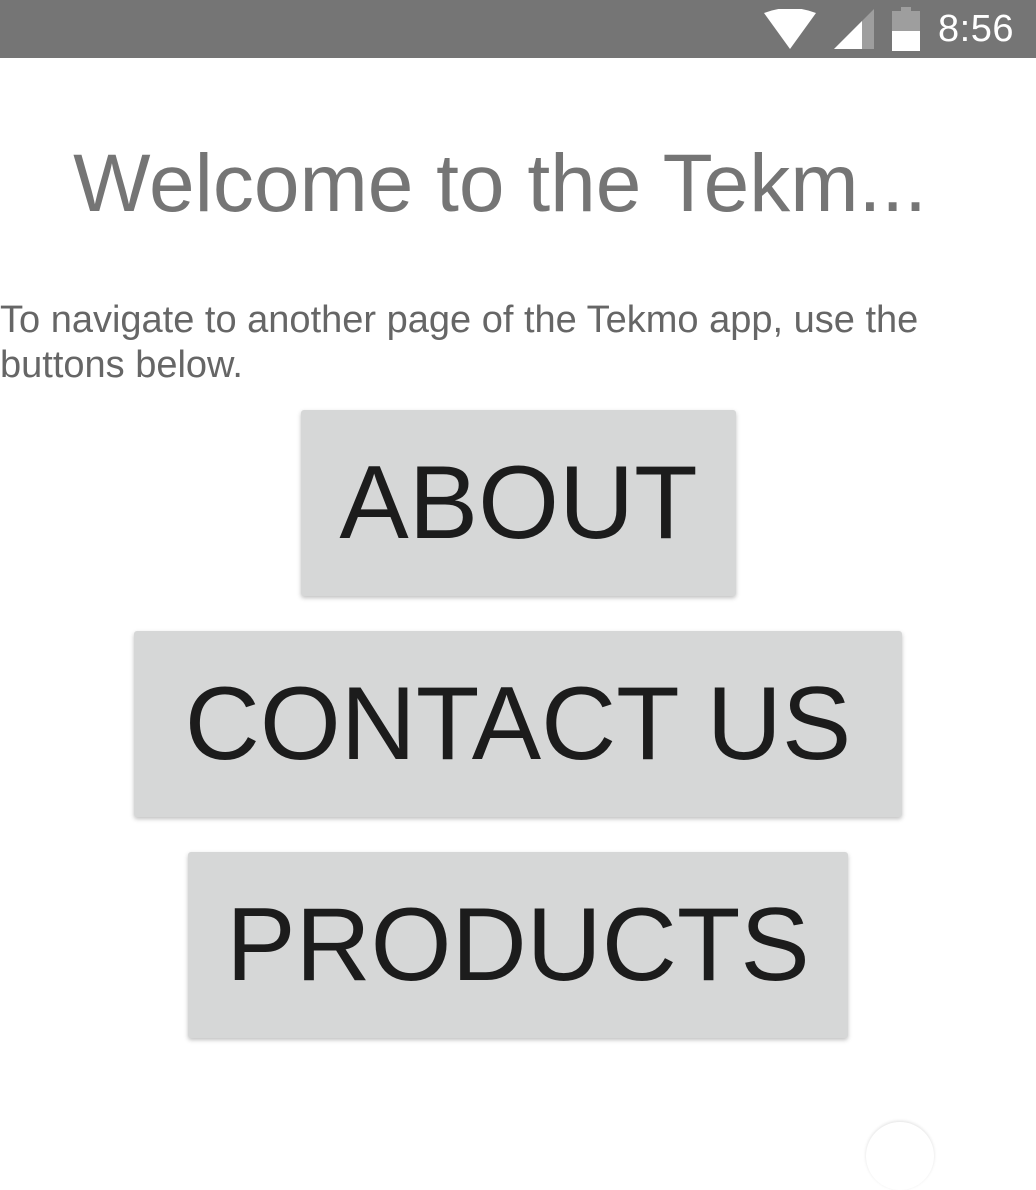  Describe the element at coordinates (790, 29) in the screenshot. I see `wifi-icon` at that location.